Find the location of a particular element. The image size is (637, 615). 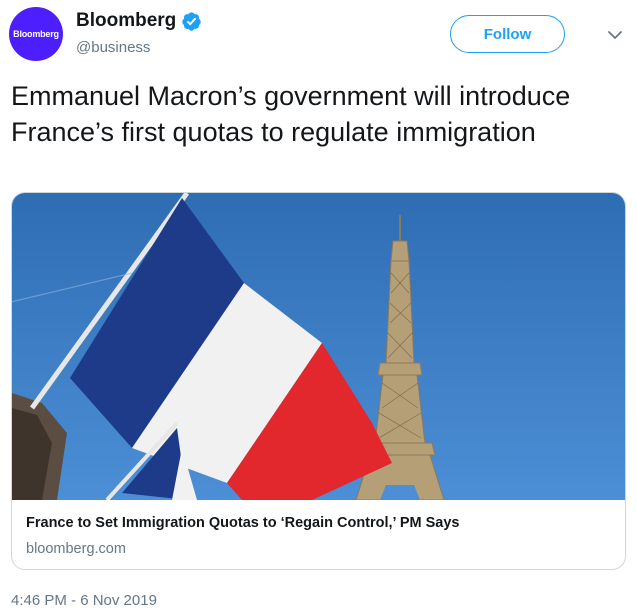

chevron-down-icon is located at coordinates (615, 35).